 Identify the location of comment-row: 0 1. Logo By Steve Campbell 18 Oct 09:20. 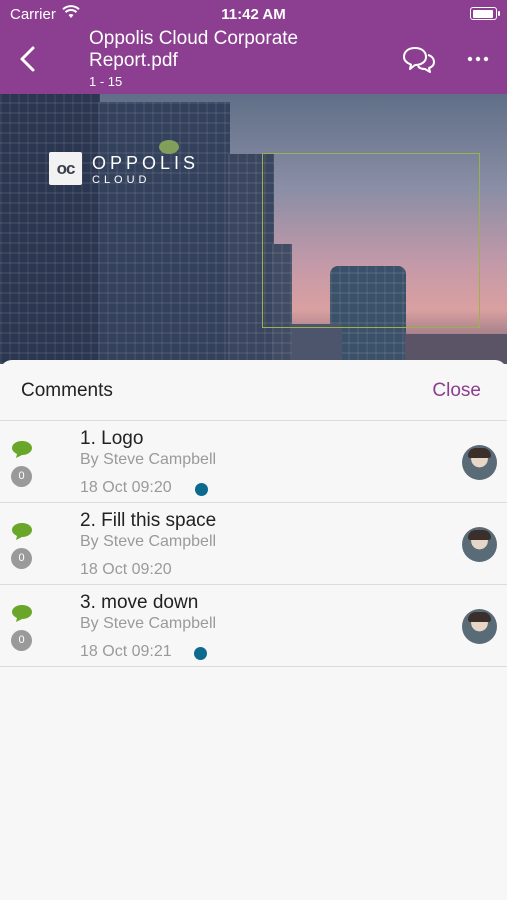
(253, 462).